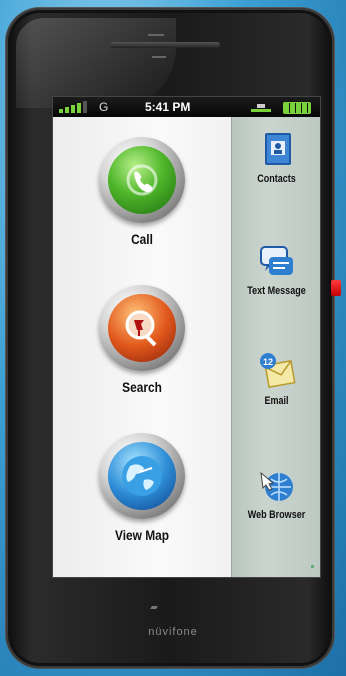  Describe the element at coordinates (104, 107) in the screenshot. I see `network-type: G` at that location.